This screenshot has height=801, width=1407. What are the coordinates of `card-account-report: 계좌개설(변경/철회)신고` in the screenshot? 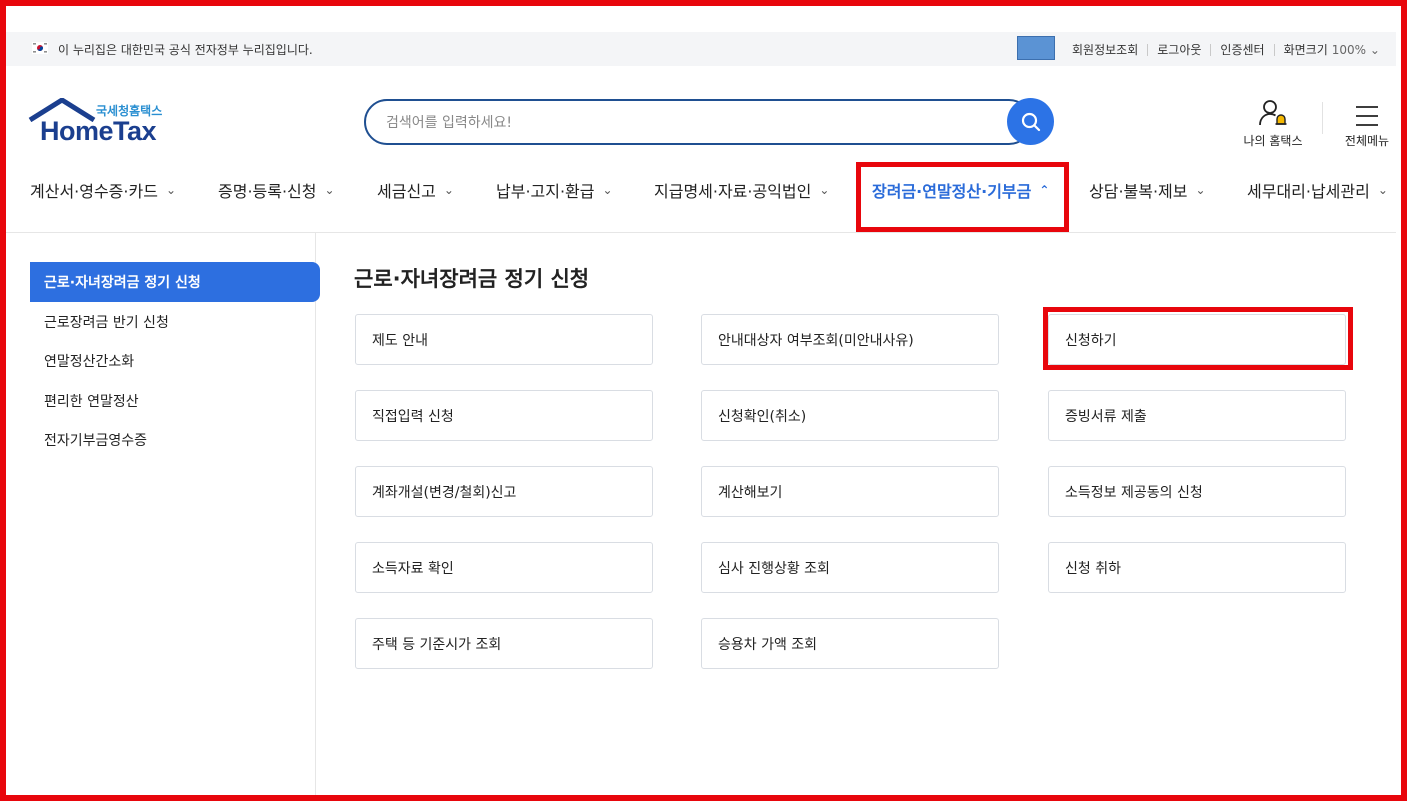 It's located at (504, 491).